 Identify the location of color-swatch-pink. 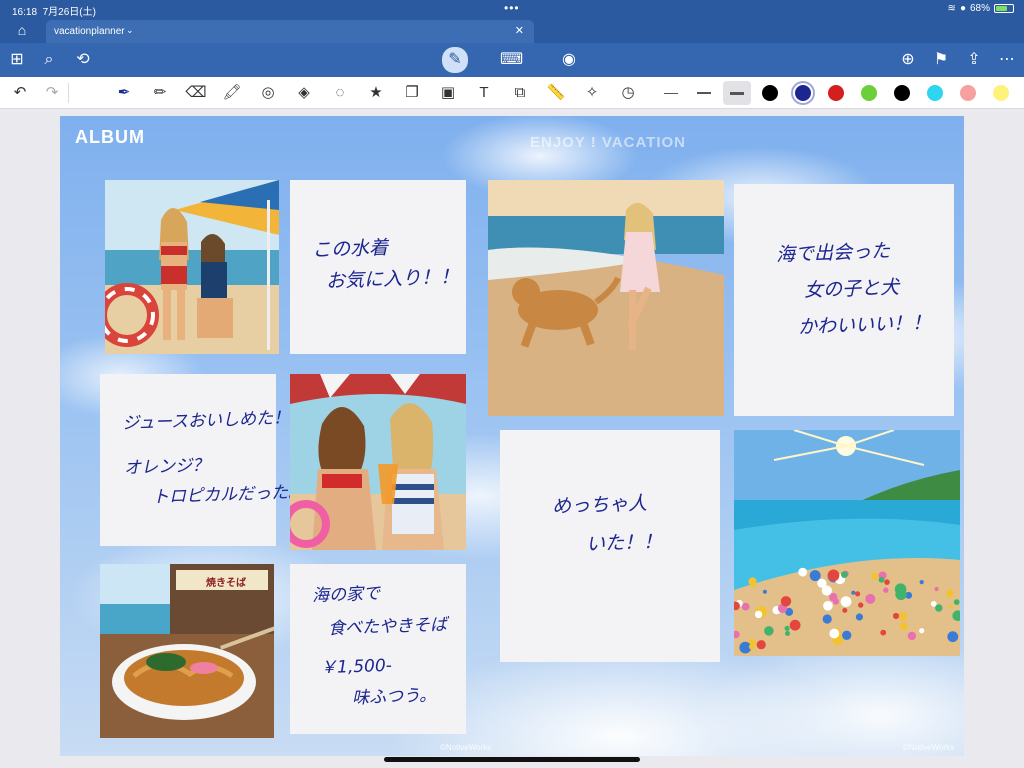
(968, 93).